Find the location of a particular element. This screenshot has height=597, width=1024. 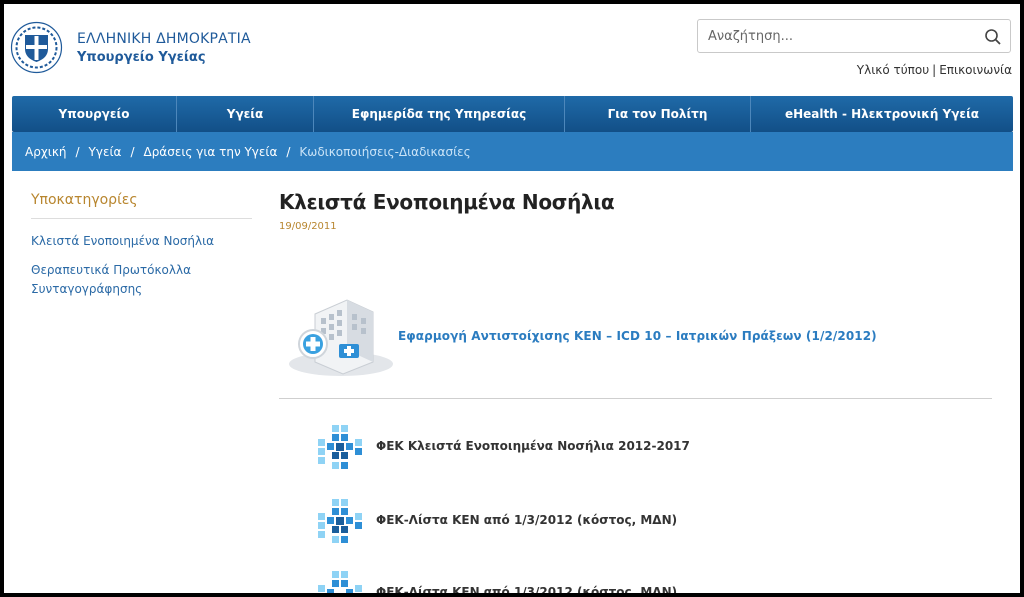

top-links: Υλικό τύπου | Επικοινωνία is located at coordinates (934, 70).